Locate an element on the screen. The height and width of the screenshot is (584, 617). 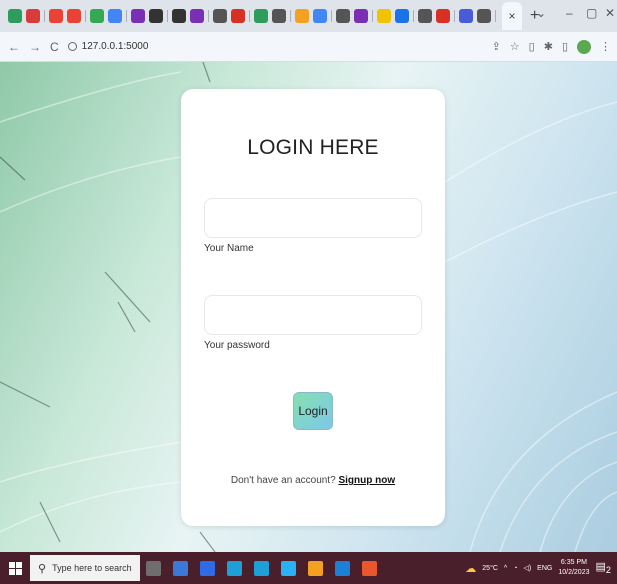
weather-icon: ☁ is located at coordinates (470, 568).